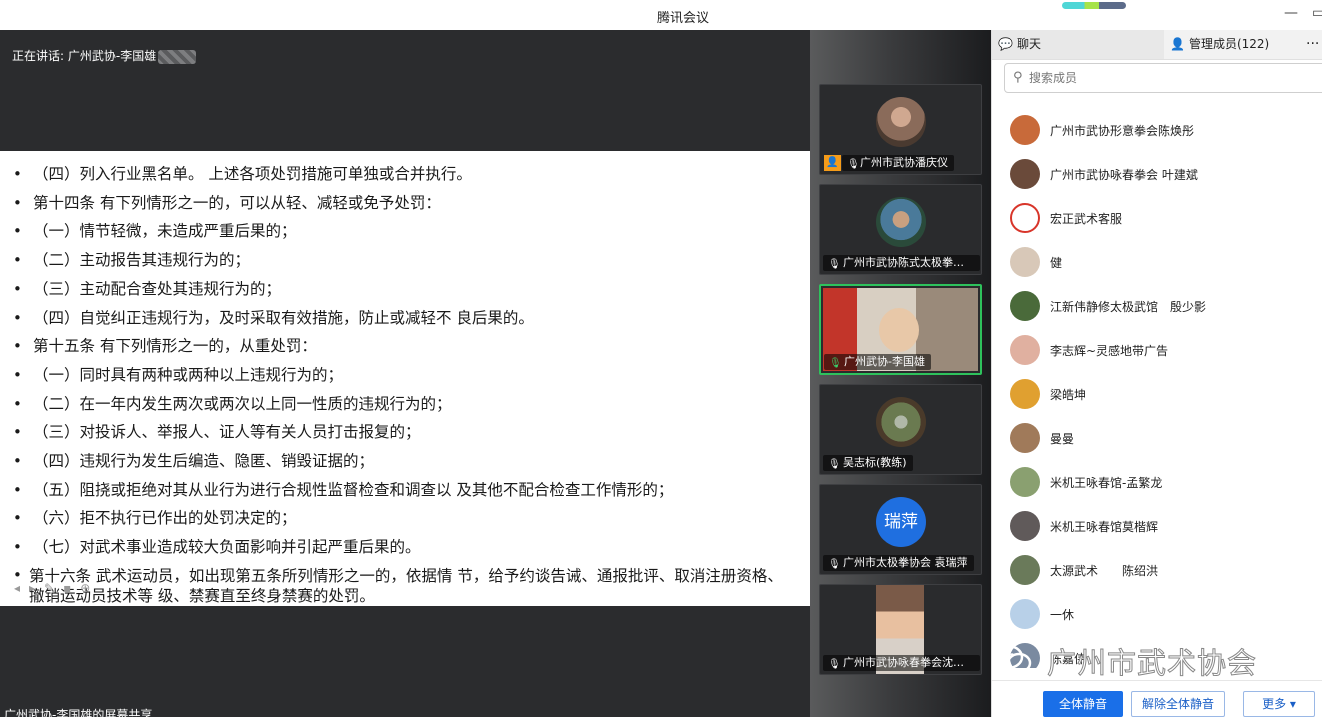 The width and height of the screenshot is (1322, 717). I want to click on slide-line: （七）对武术事业造成较大负面影响并引起严重后果的。, so click(405, 547).